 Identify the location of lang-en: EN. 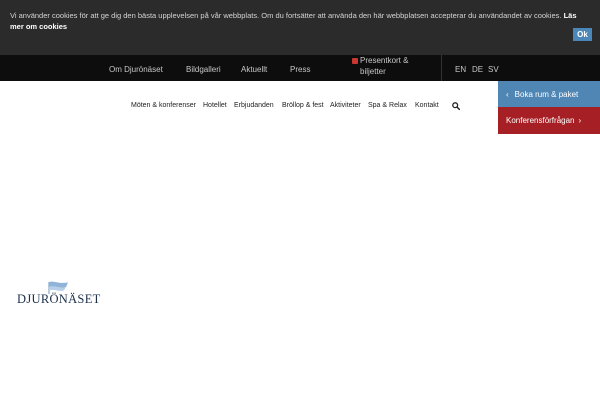
(460, 69).